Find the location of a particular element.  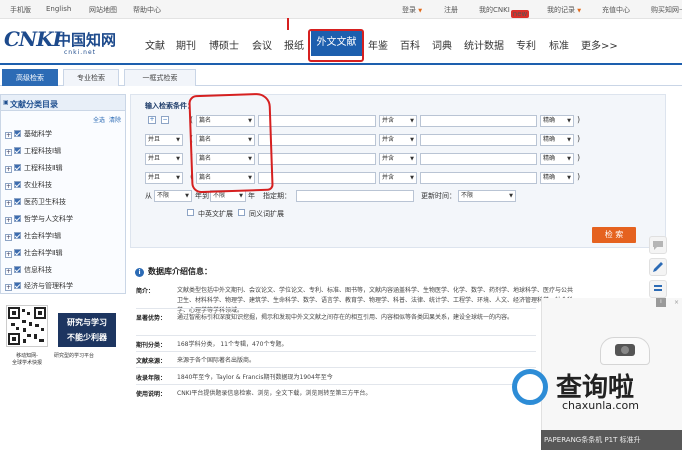

category-item: + 社会科学Ⅱ辑 is located at coordinates (33, 253).